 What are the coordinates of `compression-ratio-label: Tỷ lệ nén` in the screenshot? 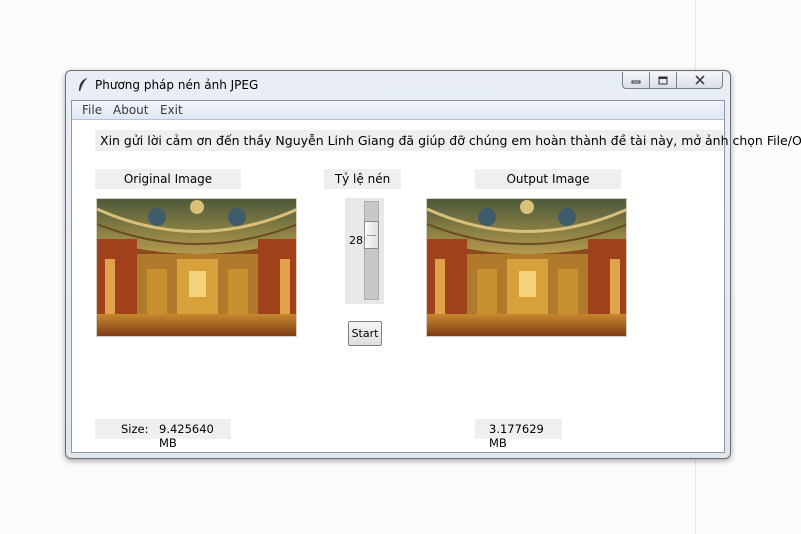 It's located at (362, 179).